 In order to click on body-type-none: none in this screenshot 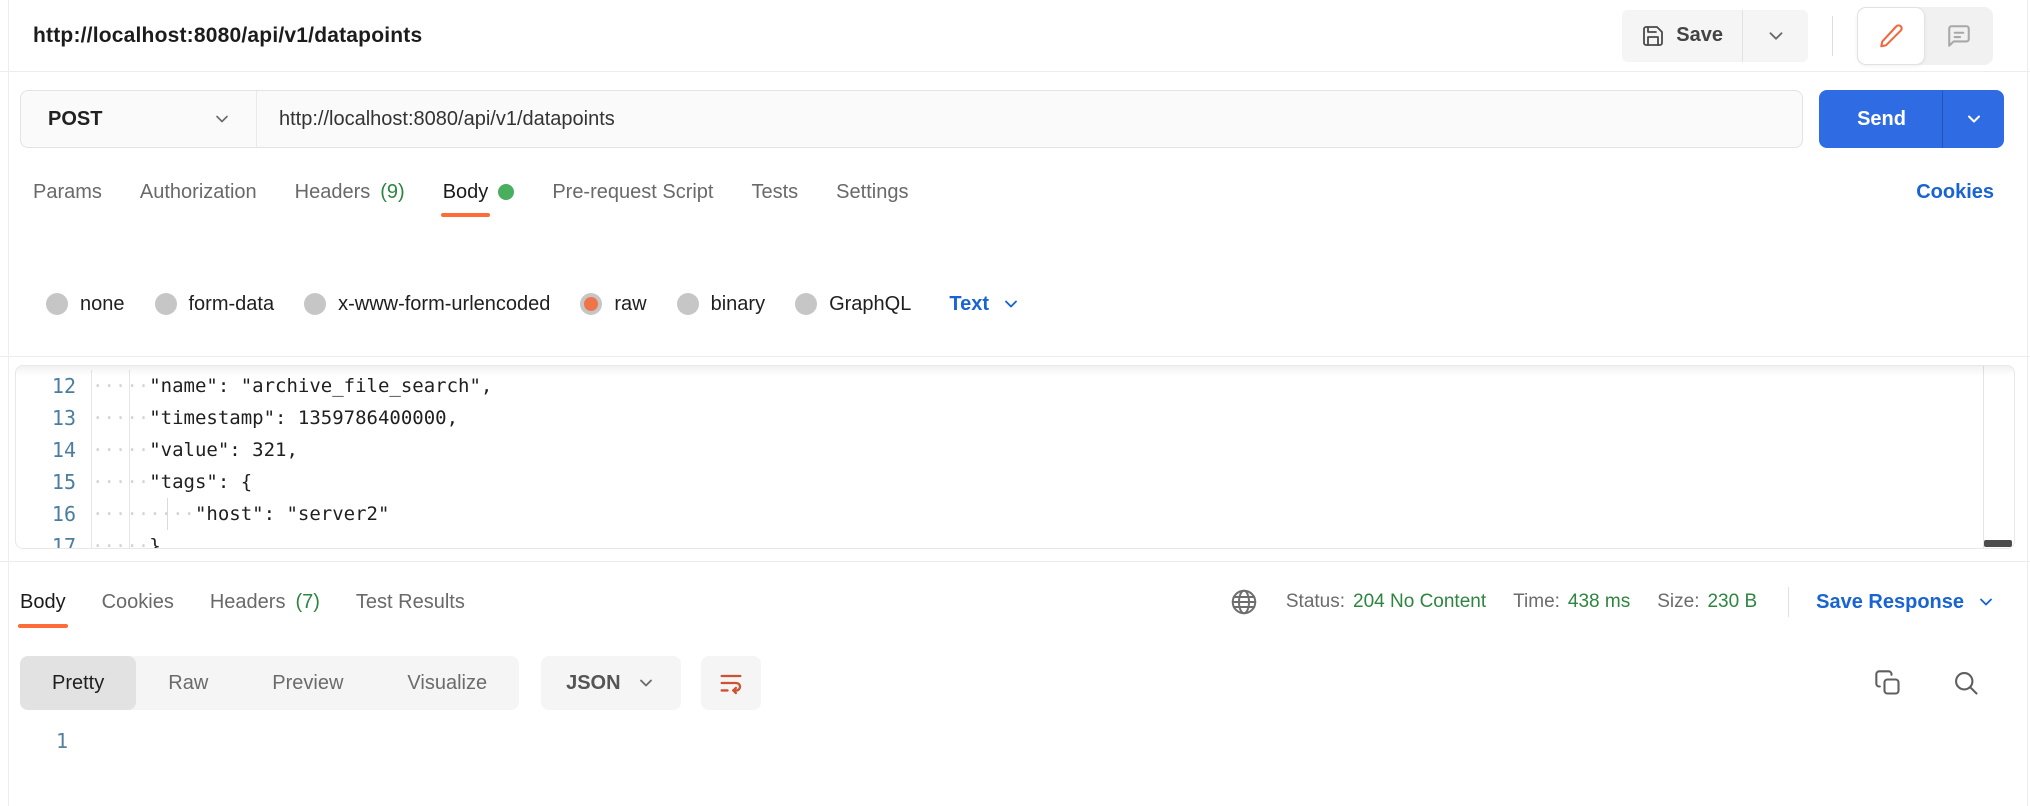, I will do `click(85, 304)`.